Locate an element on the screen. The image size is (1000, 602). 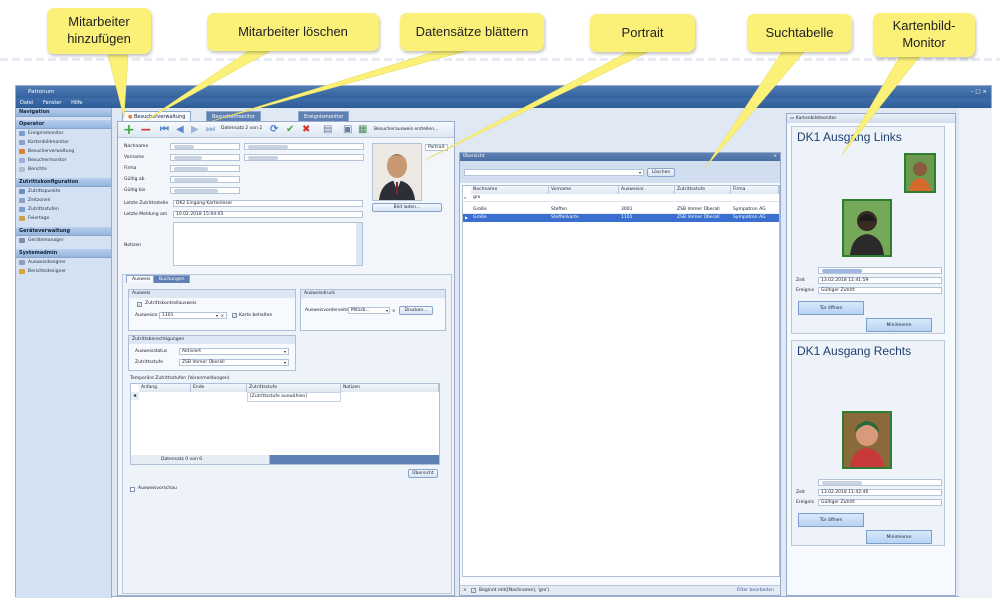
menu-hilfe: Hilfe is located at coordinates (76, 103).